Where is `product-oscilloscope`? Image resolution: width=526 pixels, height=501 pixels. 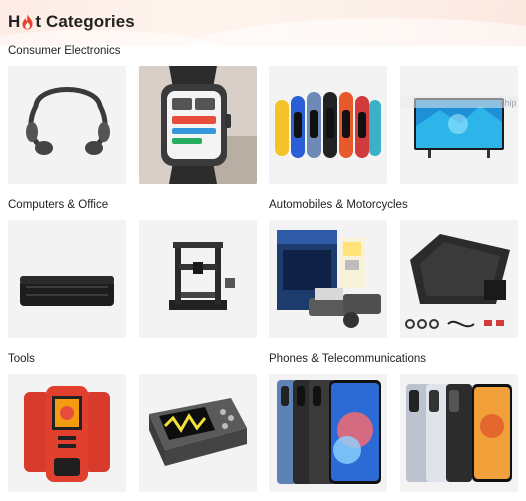 product-oscilloscope is located at coordinates (198, 433).